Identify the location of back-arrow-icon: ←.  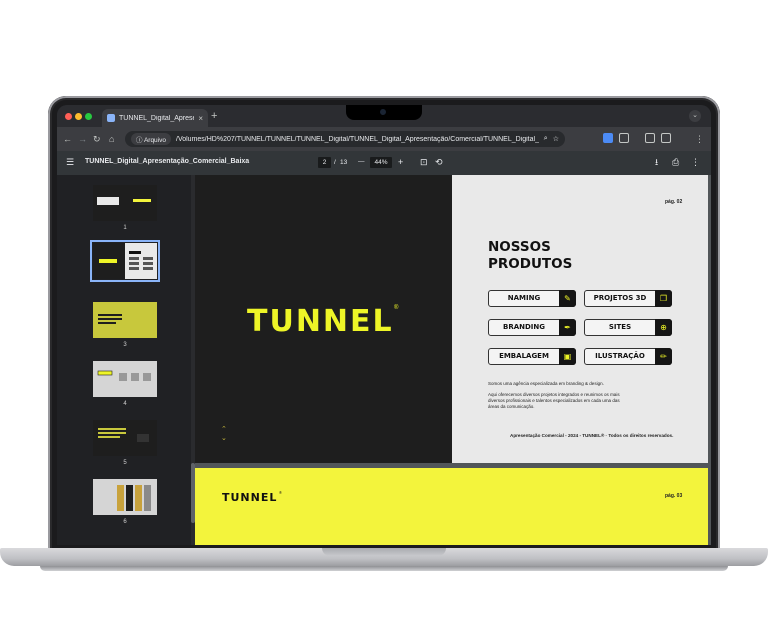
(67, 139).